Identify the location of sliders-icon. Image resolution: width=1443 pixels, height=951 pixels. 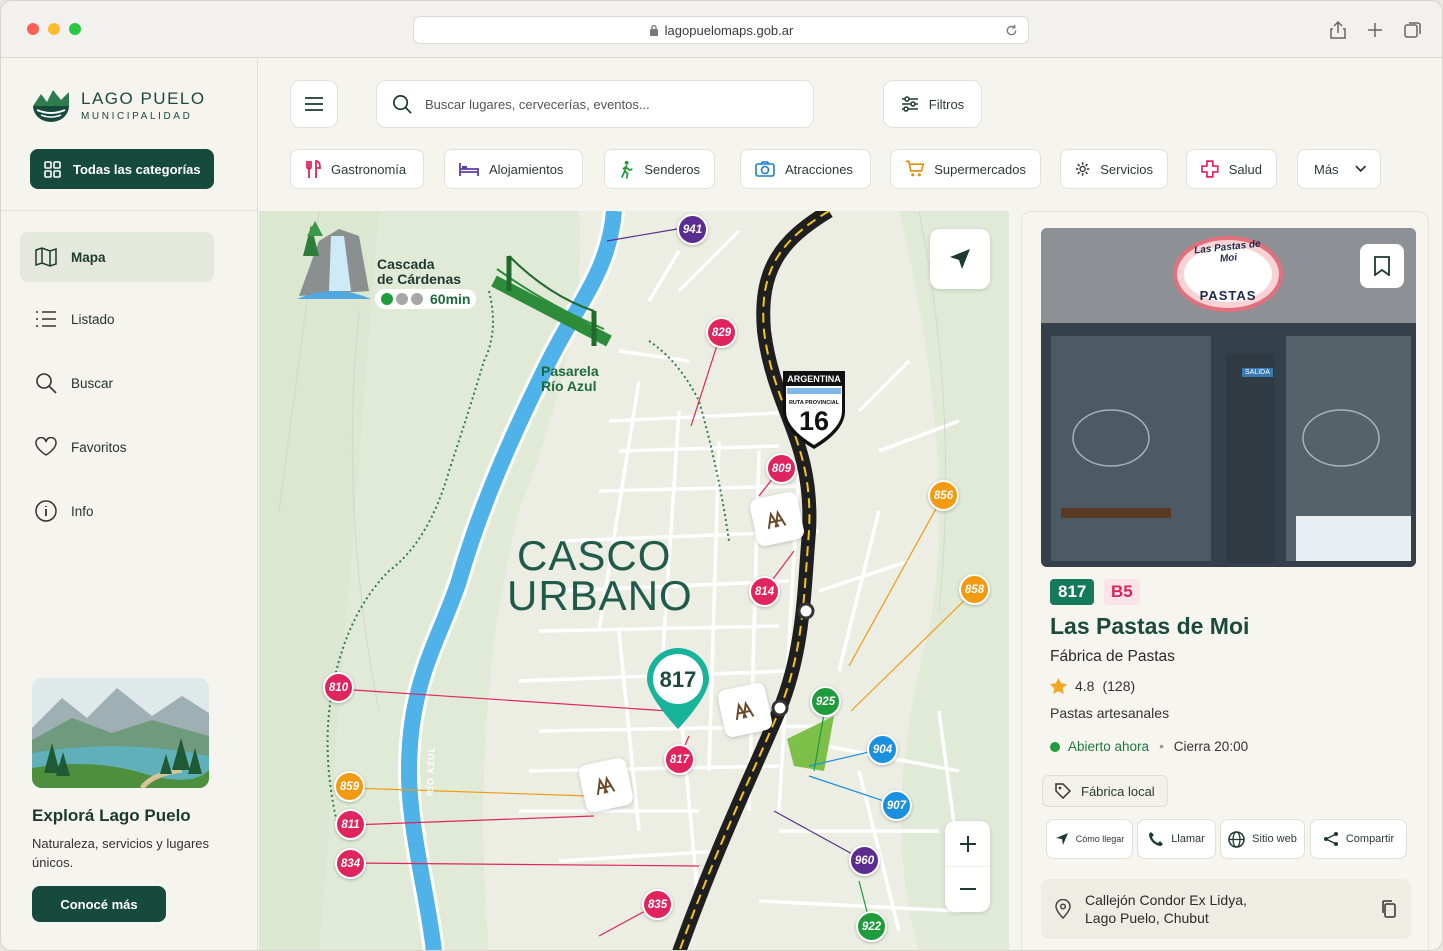
(909, 104).